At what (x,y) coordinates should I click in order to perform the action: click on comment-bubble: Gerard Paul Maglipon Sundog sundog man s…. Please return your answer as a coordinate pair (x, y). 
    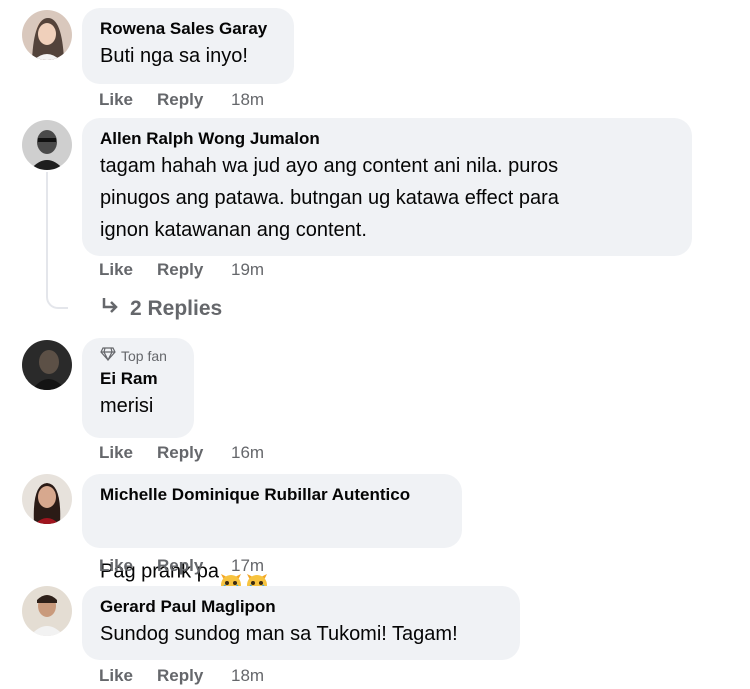
    Looking at the image, I should click on (301, 623).